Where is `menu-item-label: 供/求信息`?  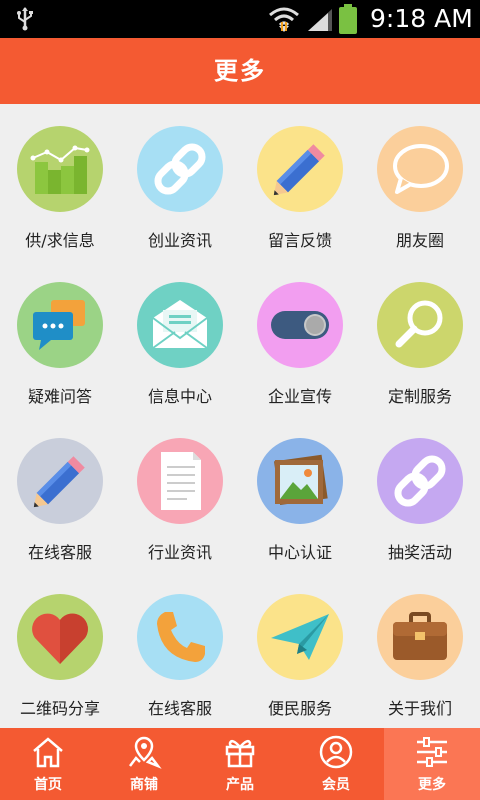
menu-item-label: 供/求信息 is located at coordinates (60, 240).